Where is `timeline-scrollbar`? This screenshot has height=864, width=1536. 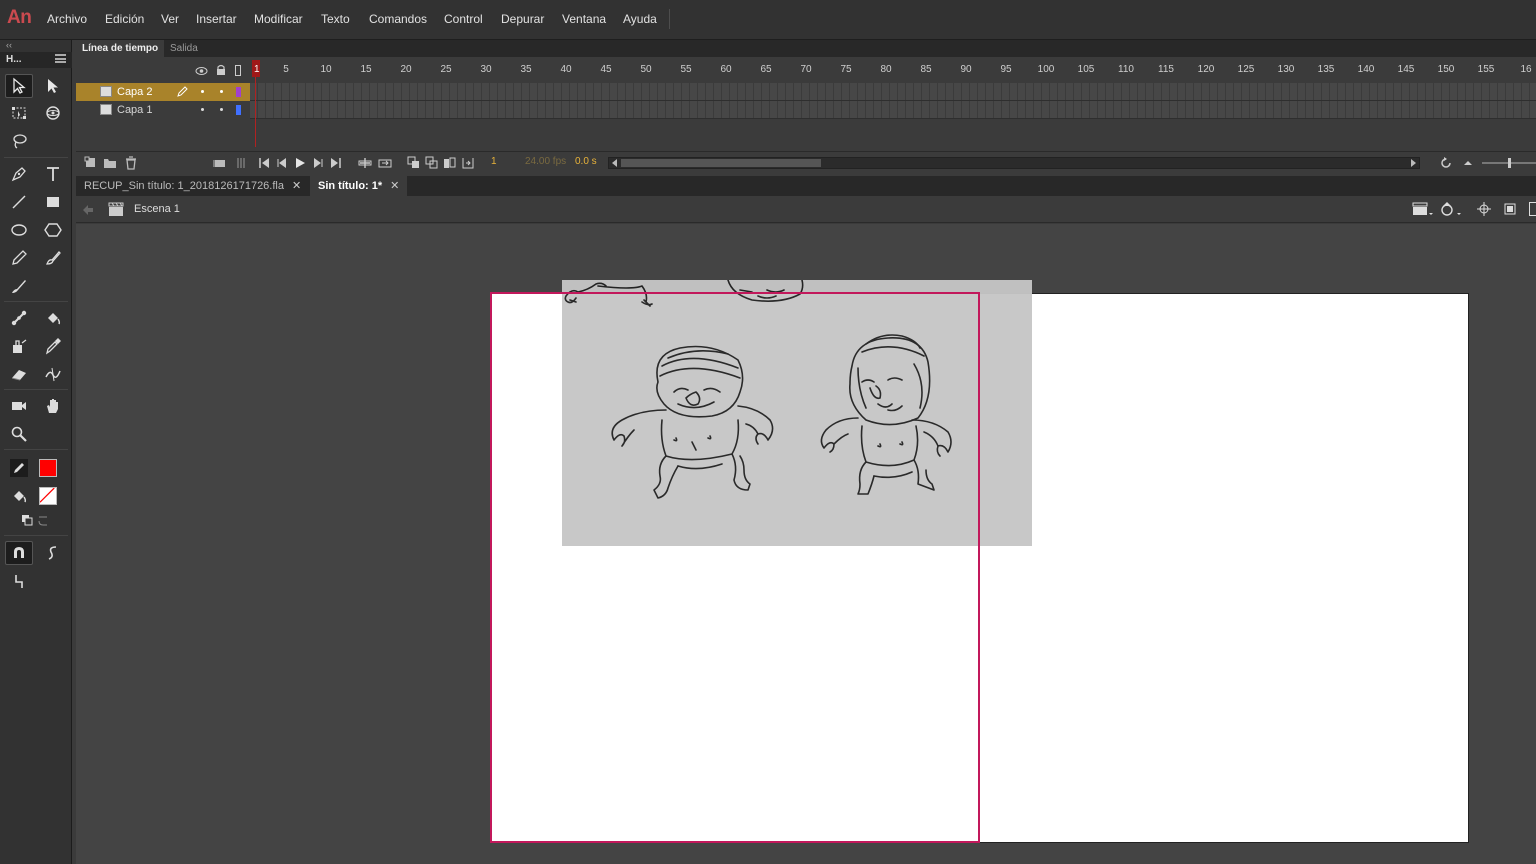
timeline-scrollbar is located at coordinates (1014, 163).